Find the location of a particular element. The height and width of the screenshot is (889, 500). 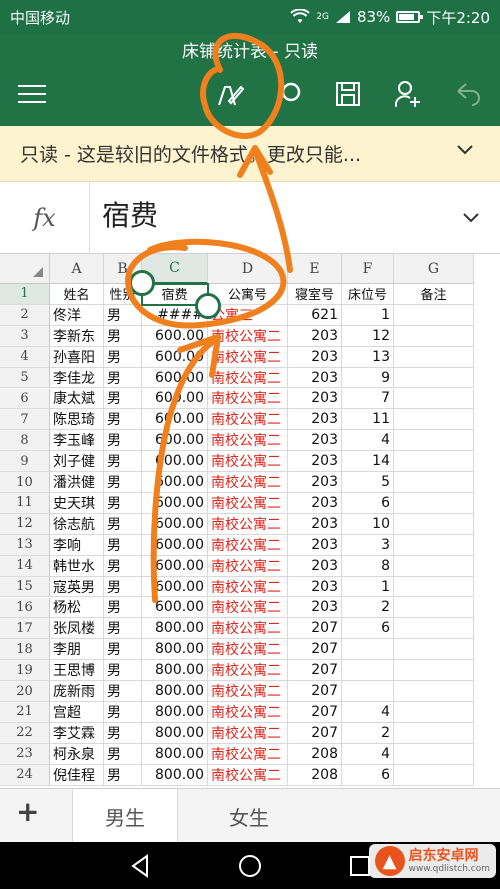

cell-e9: 203 is located at coordinates (315, 462).